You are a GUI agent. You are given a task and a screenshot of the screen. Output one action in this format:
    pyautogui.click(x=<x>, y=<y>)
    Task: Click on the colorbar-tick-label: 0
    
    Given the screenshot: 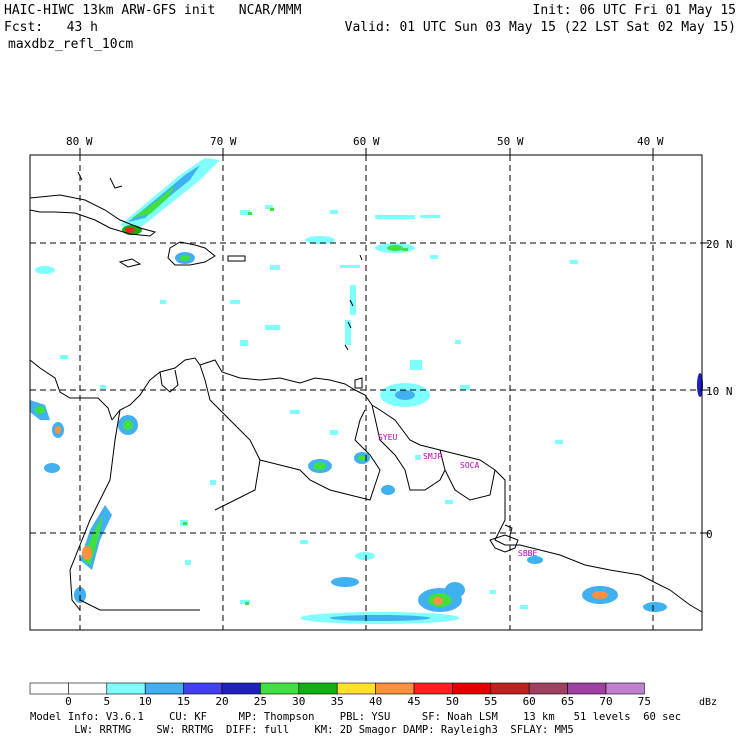 What is the action you would take?
    pyautogui.click(x=68, y=701)
    